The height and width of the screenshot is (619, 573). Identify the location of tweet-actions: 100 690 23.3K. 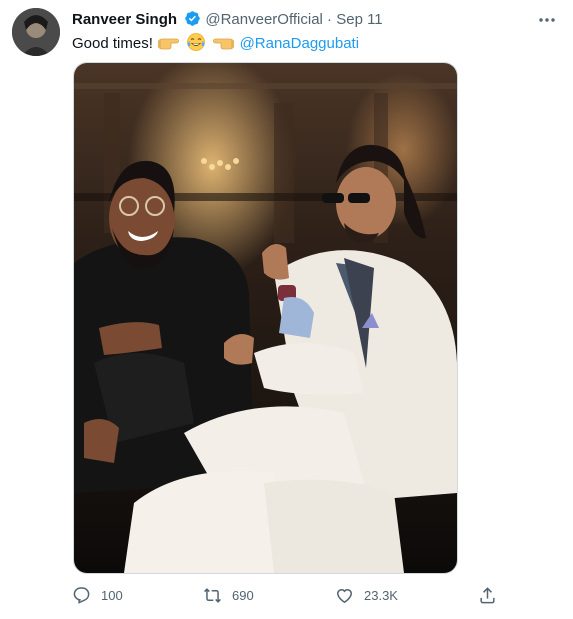
(292, 595).